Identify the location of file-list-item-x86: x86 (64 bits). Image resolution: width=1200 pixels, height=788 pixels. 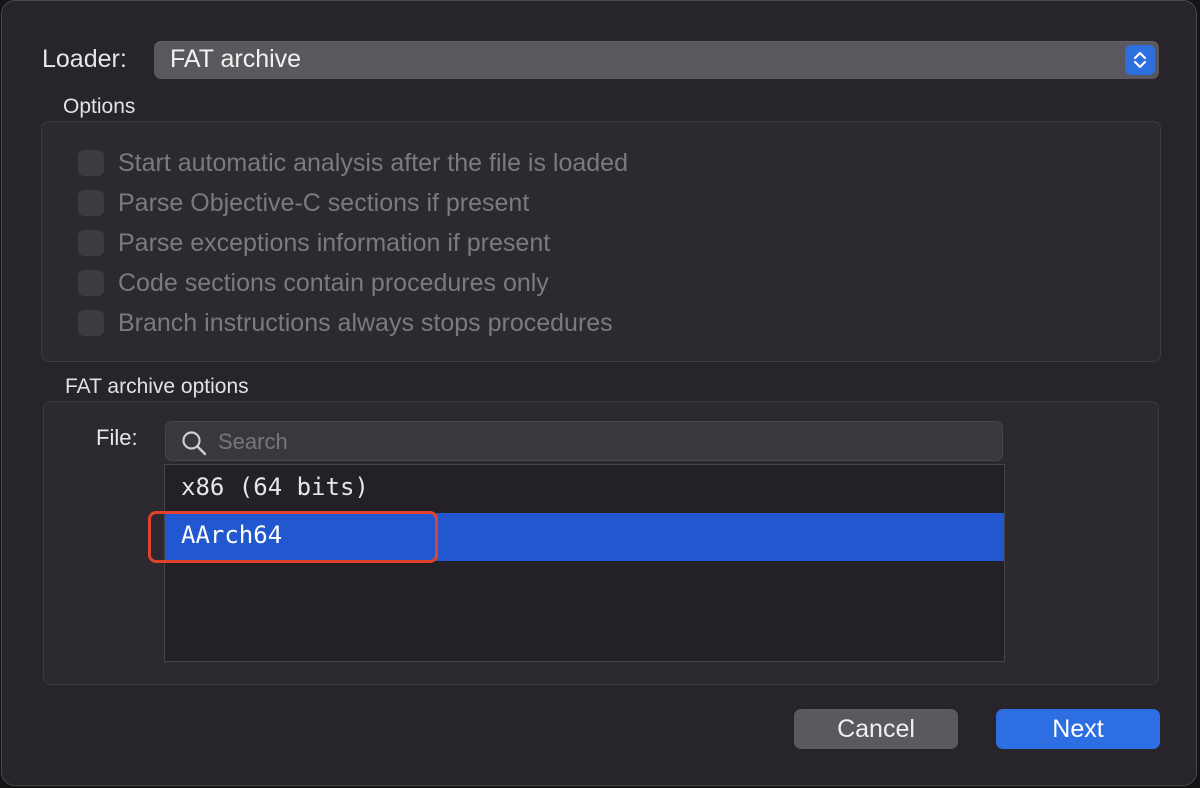
(584, 489).